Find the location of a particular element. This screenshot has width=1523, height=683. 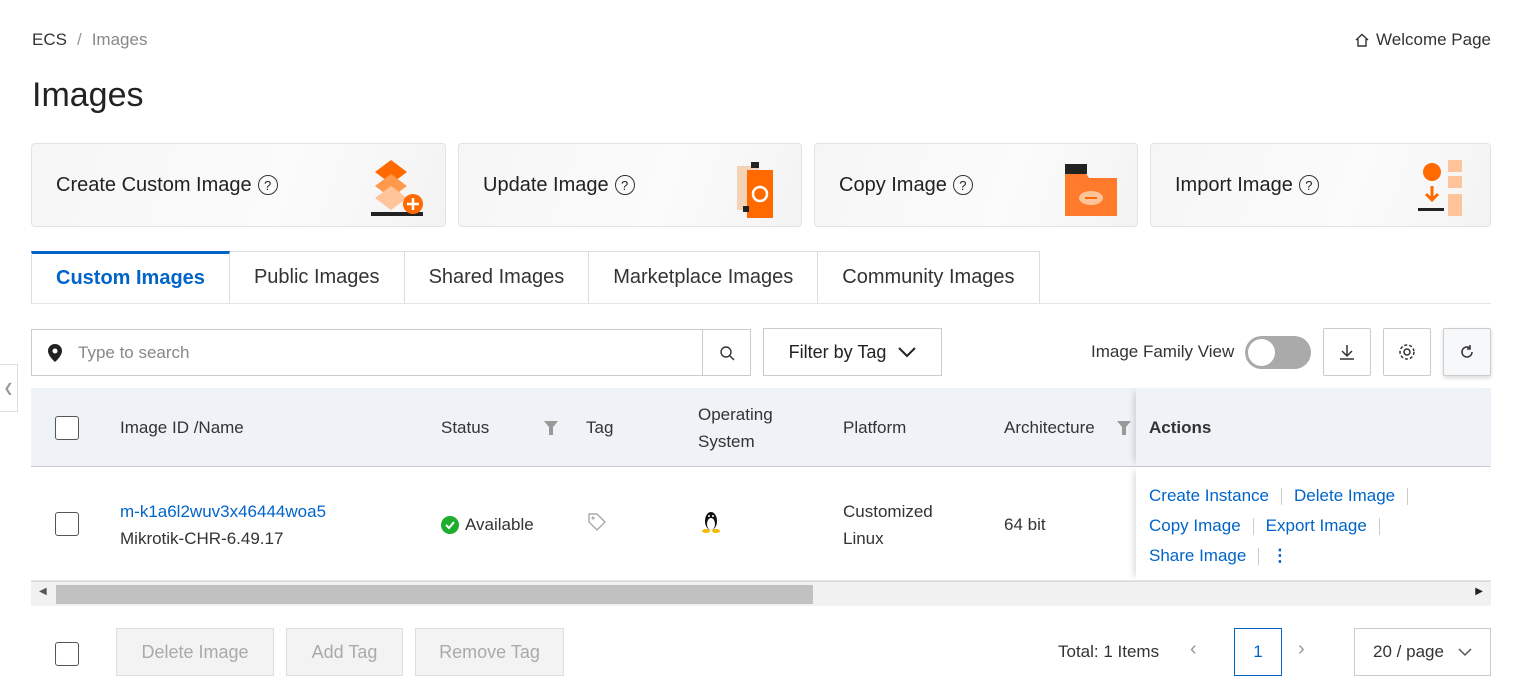

tab-divider is located at coordinates (761, 303).